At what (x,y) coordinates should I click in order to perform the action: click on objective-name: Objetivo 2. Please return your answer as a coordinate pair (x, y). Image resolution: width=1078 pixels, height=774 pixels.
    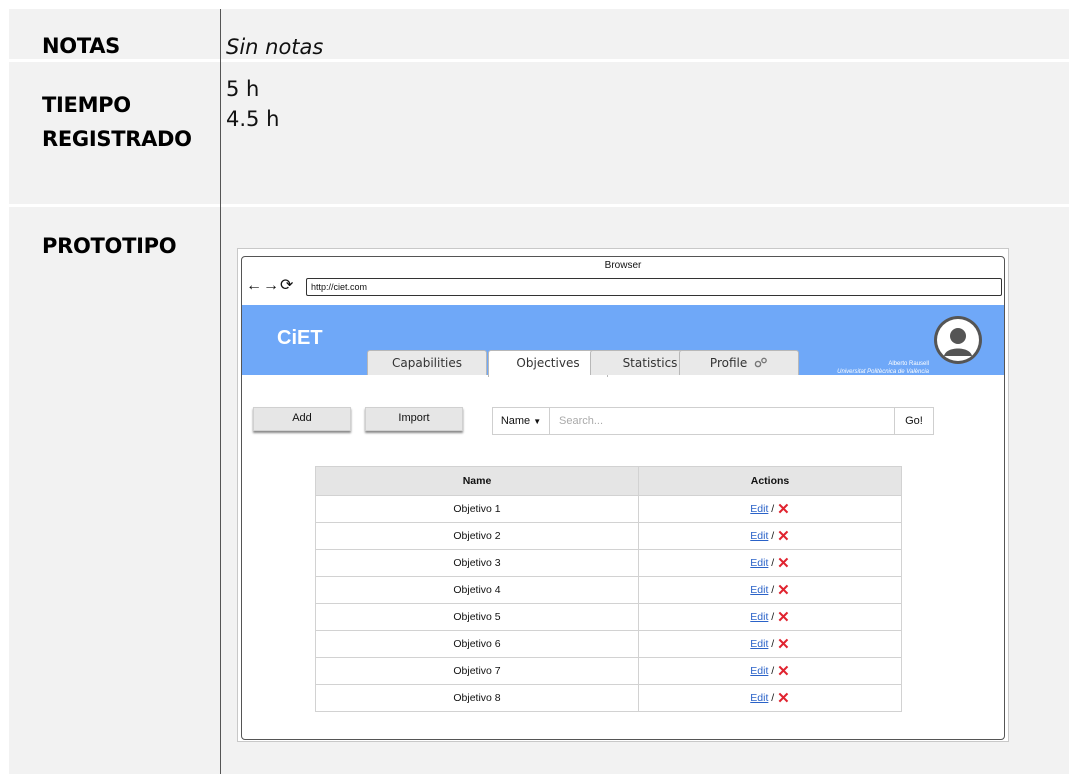
    Looking at the image, I should click on (477, 536).